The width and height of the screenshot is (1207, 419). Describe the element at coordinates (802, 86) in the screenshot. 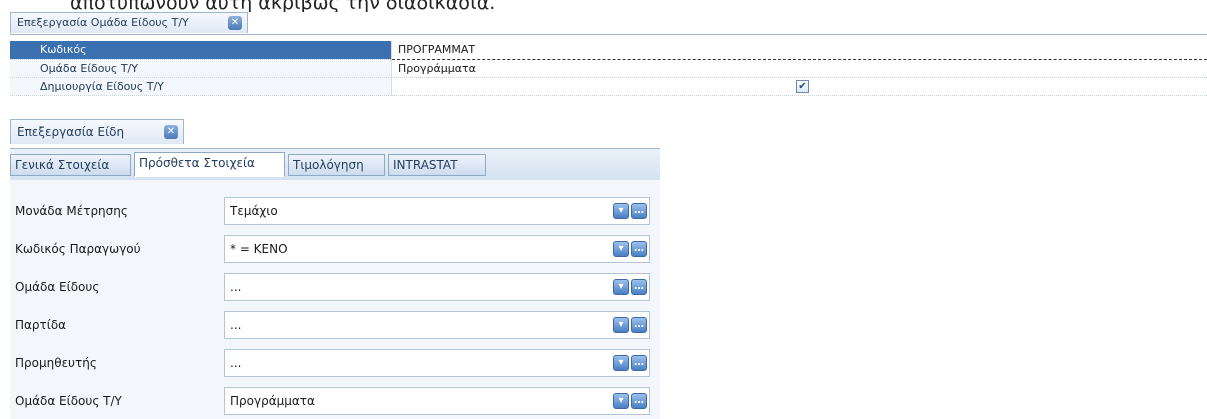

I see `check-icon: ✔` at that location.